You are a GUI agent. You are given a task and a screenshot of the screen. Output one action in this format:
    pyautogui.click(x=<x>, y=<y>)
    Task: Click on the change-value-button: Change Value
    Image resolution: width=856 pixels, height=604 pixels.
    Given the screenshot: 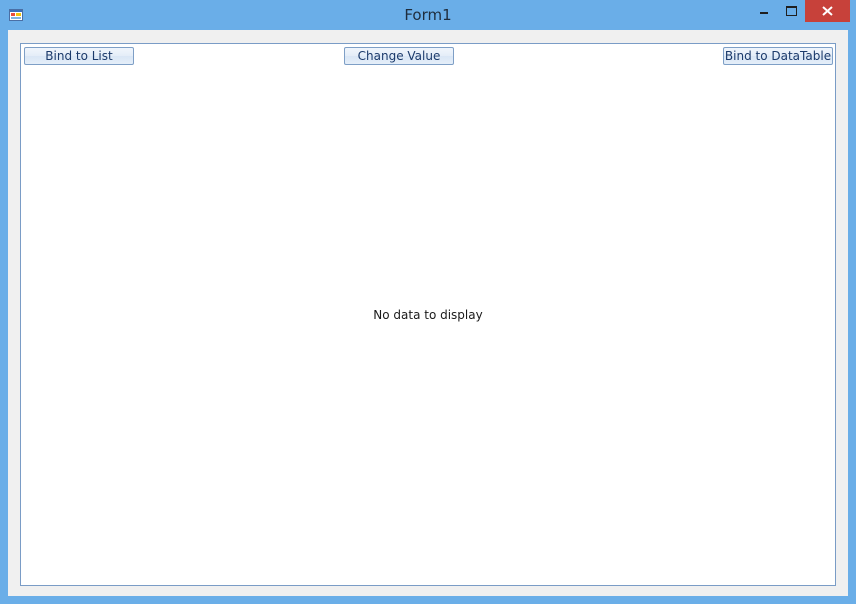 What is the action you would take?
    pyautogui.click(x=399, y=56)
    